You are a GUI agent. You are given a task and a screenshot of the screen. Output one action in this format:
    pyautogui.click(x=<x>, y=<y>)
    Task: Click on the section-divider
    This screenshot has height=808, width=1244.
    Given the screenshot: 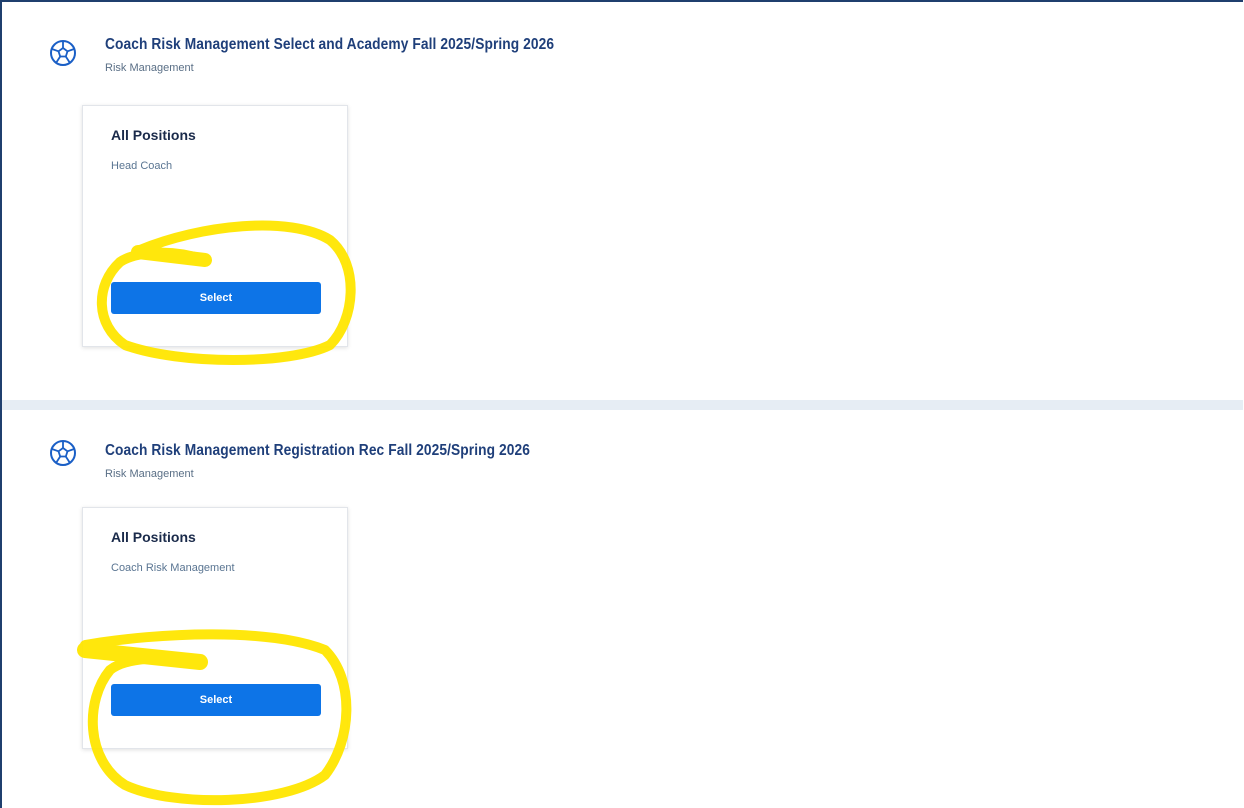 What is the action you would take?
    pyautogui.click(x=622, y=405)
    